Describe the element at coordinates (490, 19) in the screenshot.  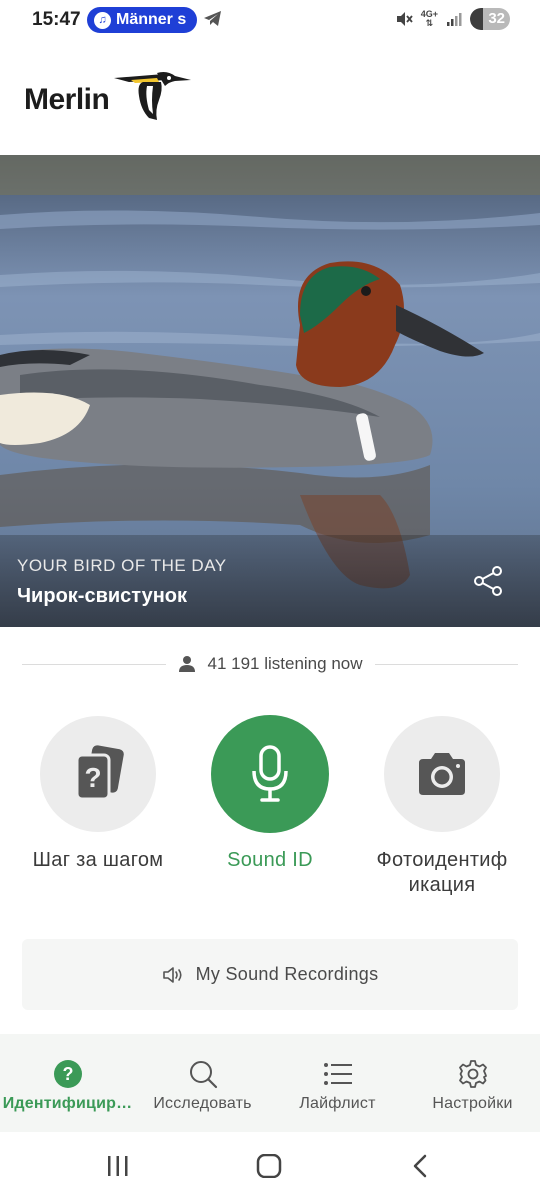
I see `battery-indicator: 32` at that location.